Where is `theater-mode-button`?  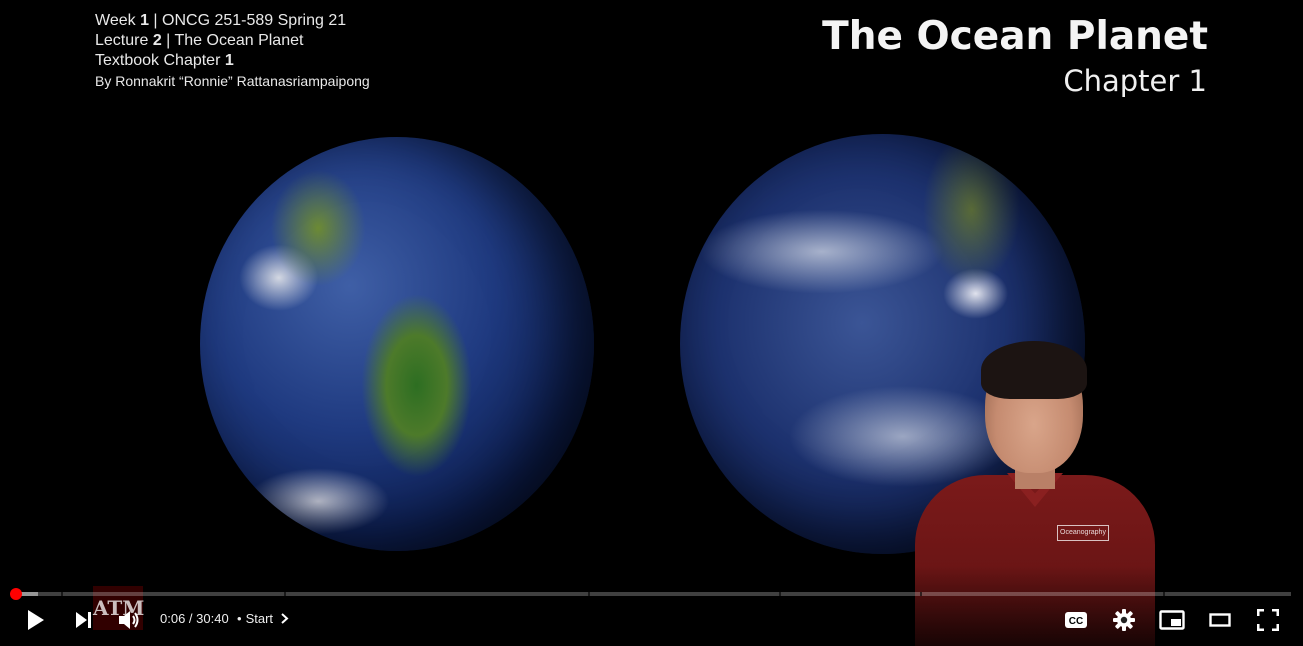 theater-mode-button is located at coordinates (1220, 620).